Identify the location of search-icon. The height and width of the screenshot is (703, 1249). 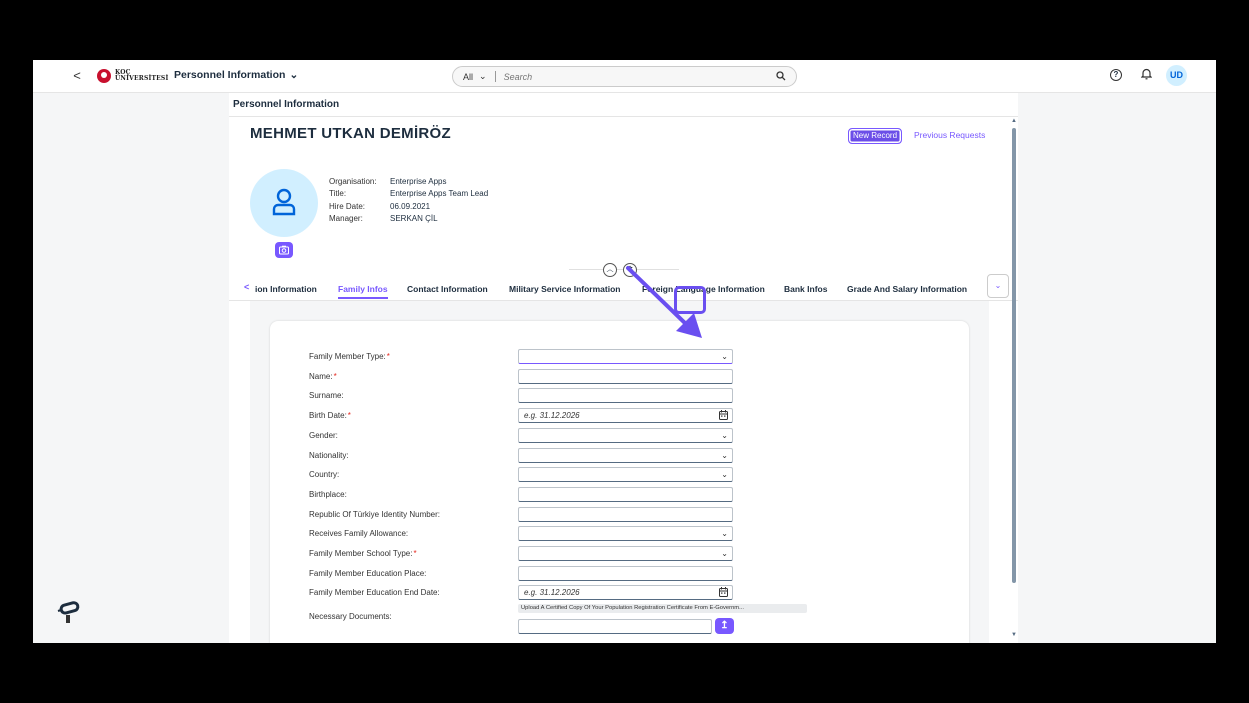
(781, 76).